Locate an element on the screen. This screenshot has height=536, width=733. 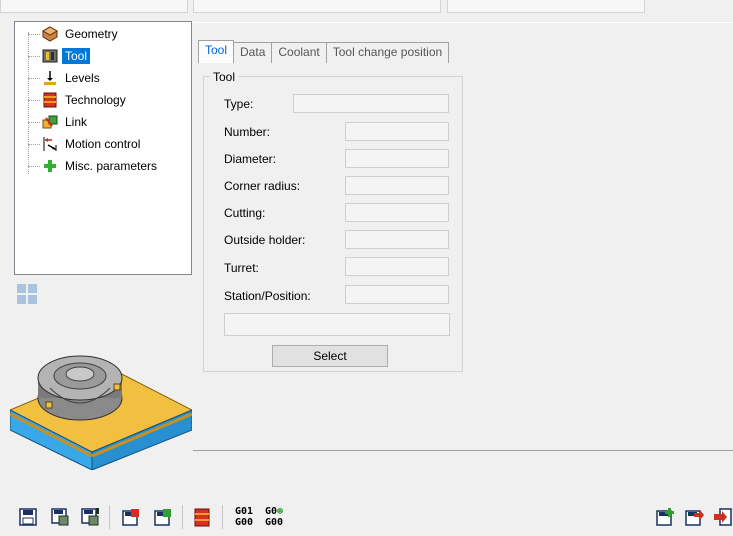
station-position-label: Station/Position: is located at coordinates (267, 296).